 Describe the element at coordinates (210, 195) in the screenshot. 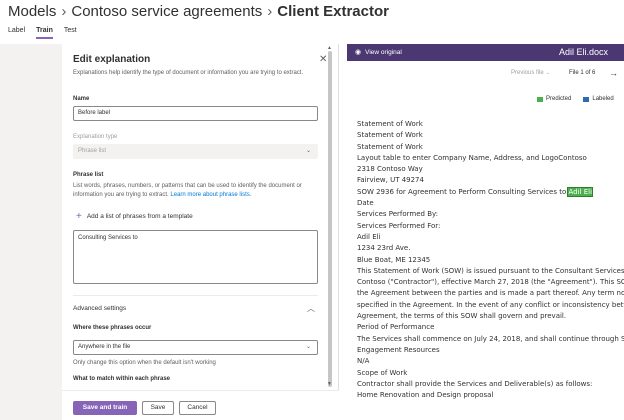

I see `learn-more-link: Learn more about phrase lists.` at that location.